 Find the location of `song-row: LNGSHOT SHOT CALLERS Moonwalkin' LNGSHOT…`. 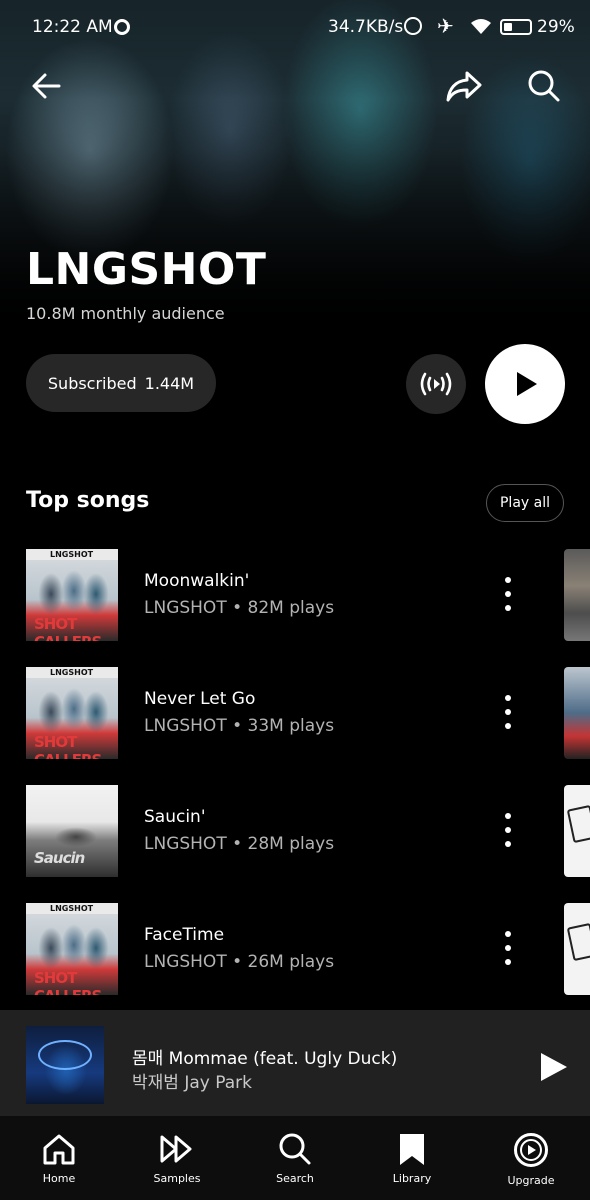

song-row: LNGSHOT SHOT CALLERS Moonwalkin' LNGSHOT… is located at coordinates (295, 599).